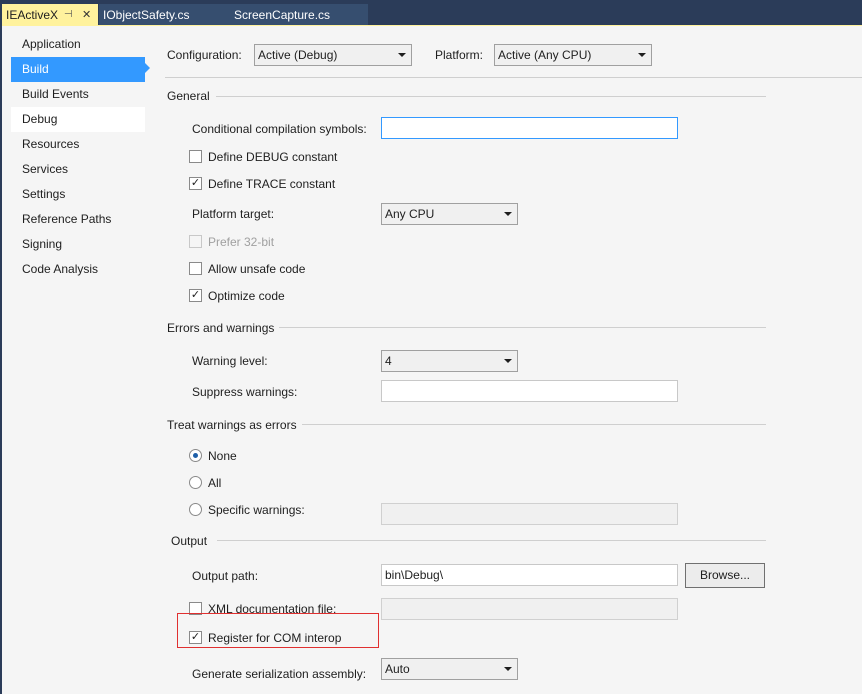 The width and height of the screenshot is (862, 694). I want to click on section-output-title: Output, so click(189, 541).